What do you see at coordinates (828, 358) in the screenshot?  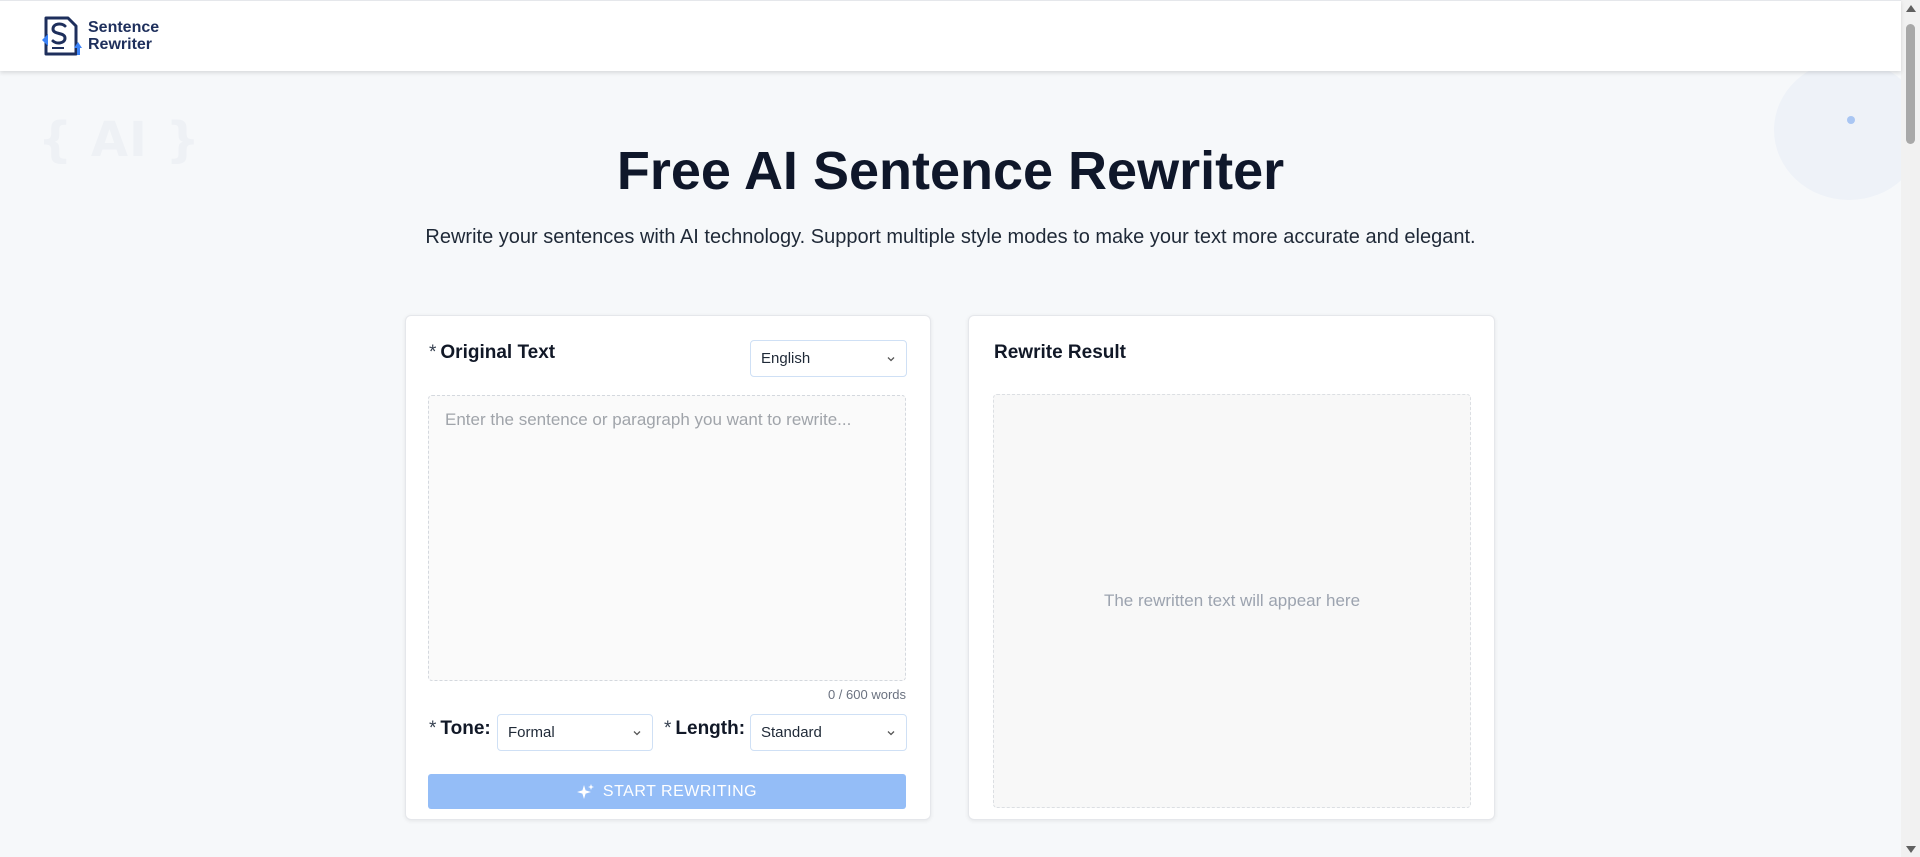 I see `language-select: English` at bounding box center [828, 358].